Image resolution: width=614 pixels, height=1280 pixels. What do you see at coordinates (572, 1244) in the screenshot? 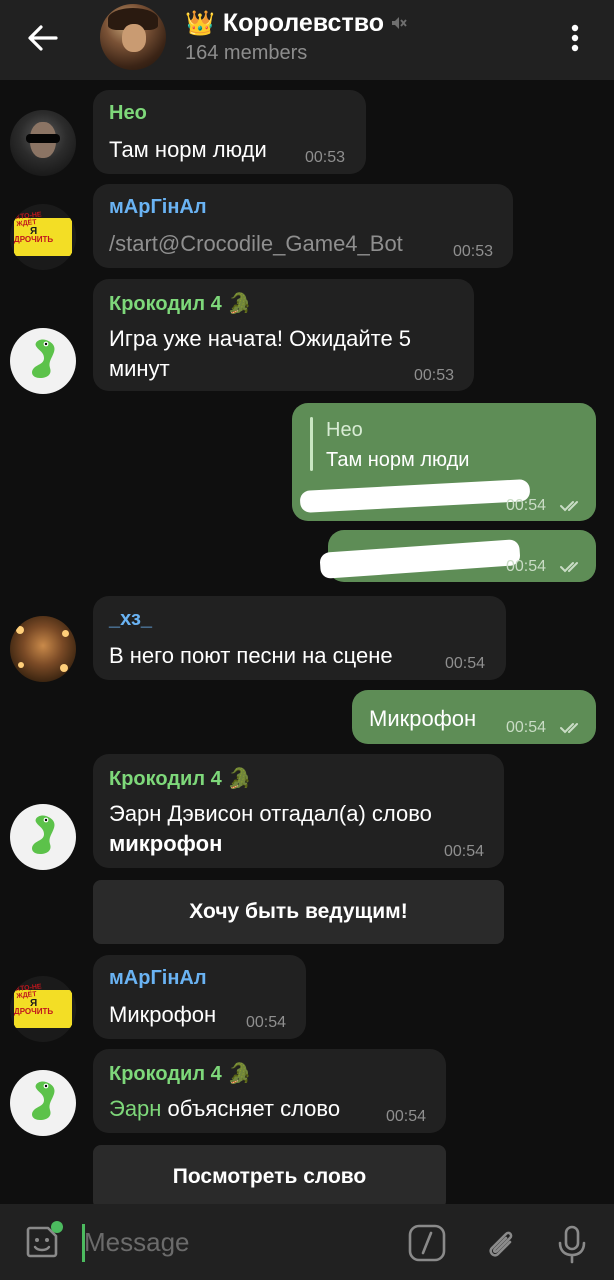
I see `microphone-icon` at bounding box center [572, 1244].